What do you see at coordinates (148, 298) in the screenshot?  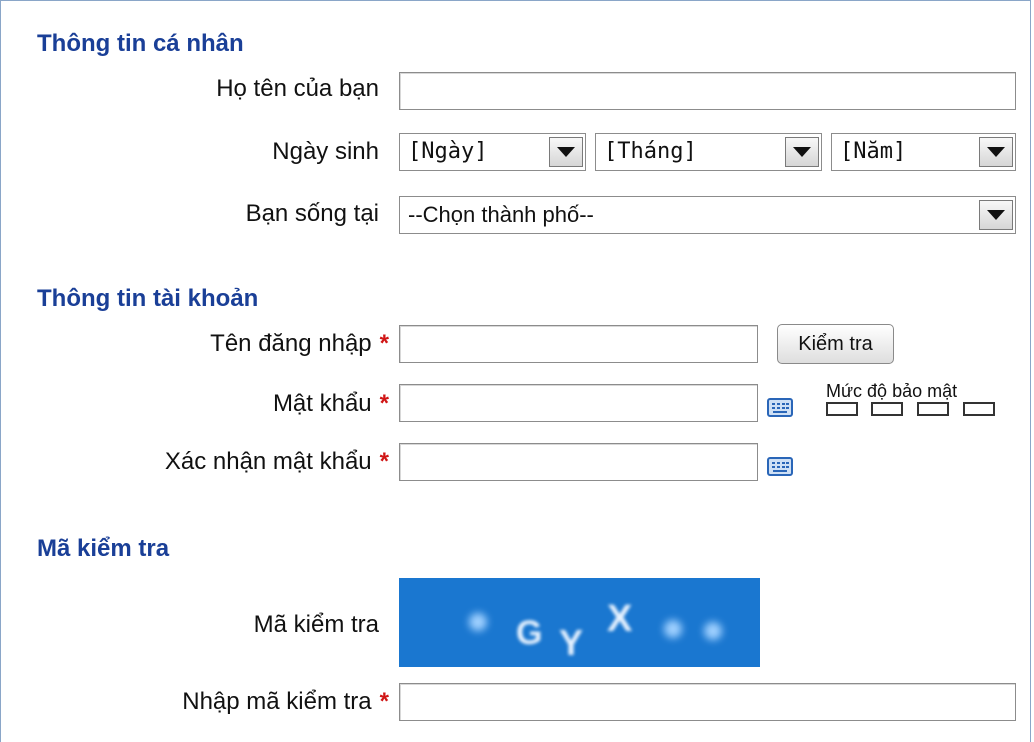 I see `section-title-account: Thông tin tài khoản` at bounding box center [148, 298].